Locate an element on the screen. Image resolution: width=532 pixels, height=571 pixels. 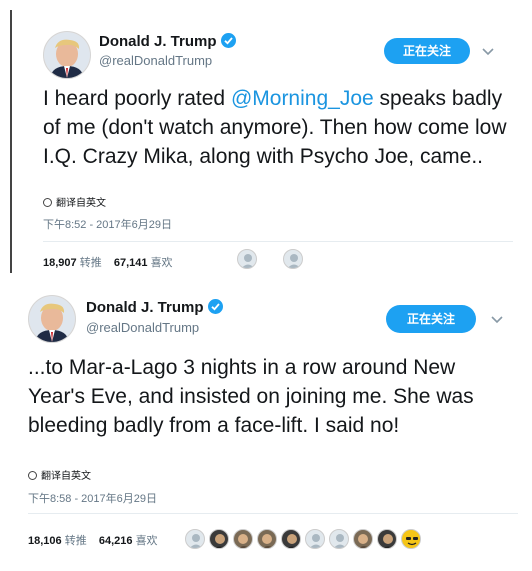
mention-link: @Morning_Joe is located at coordinates (302, 98).